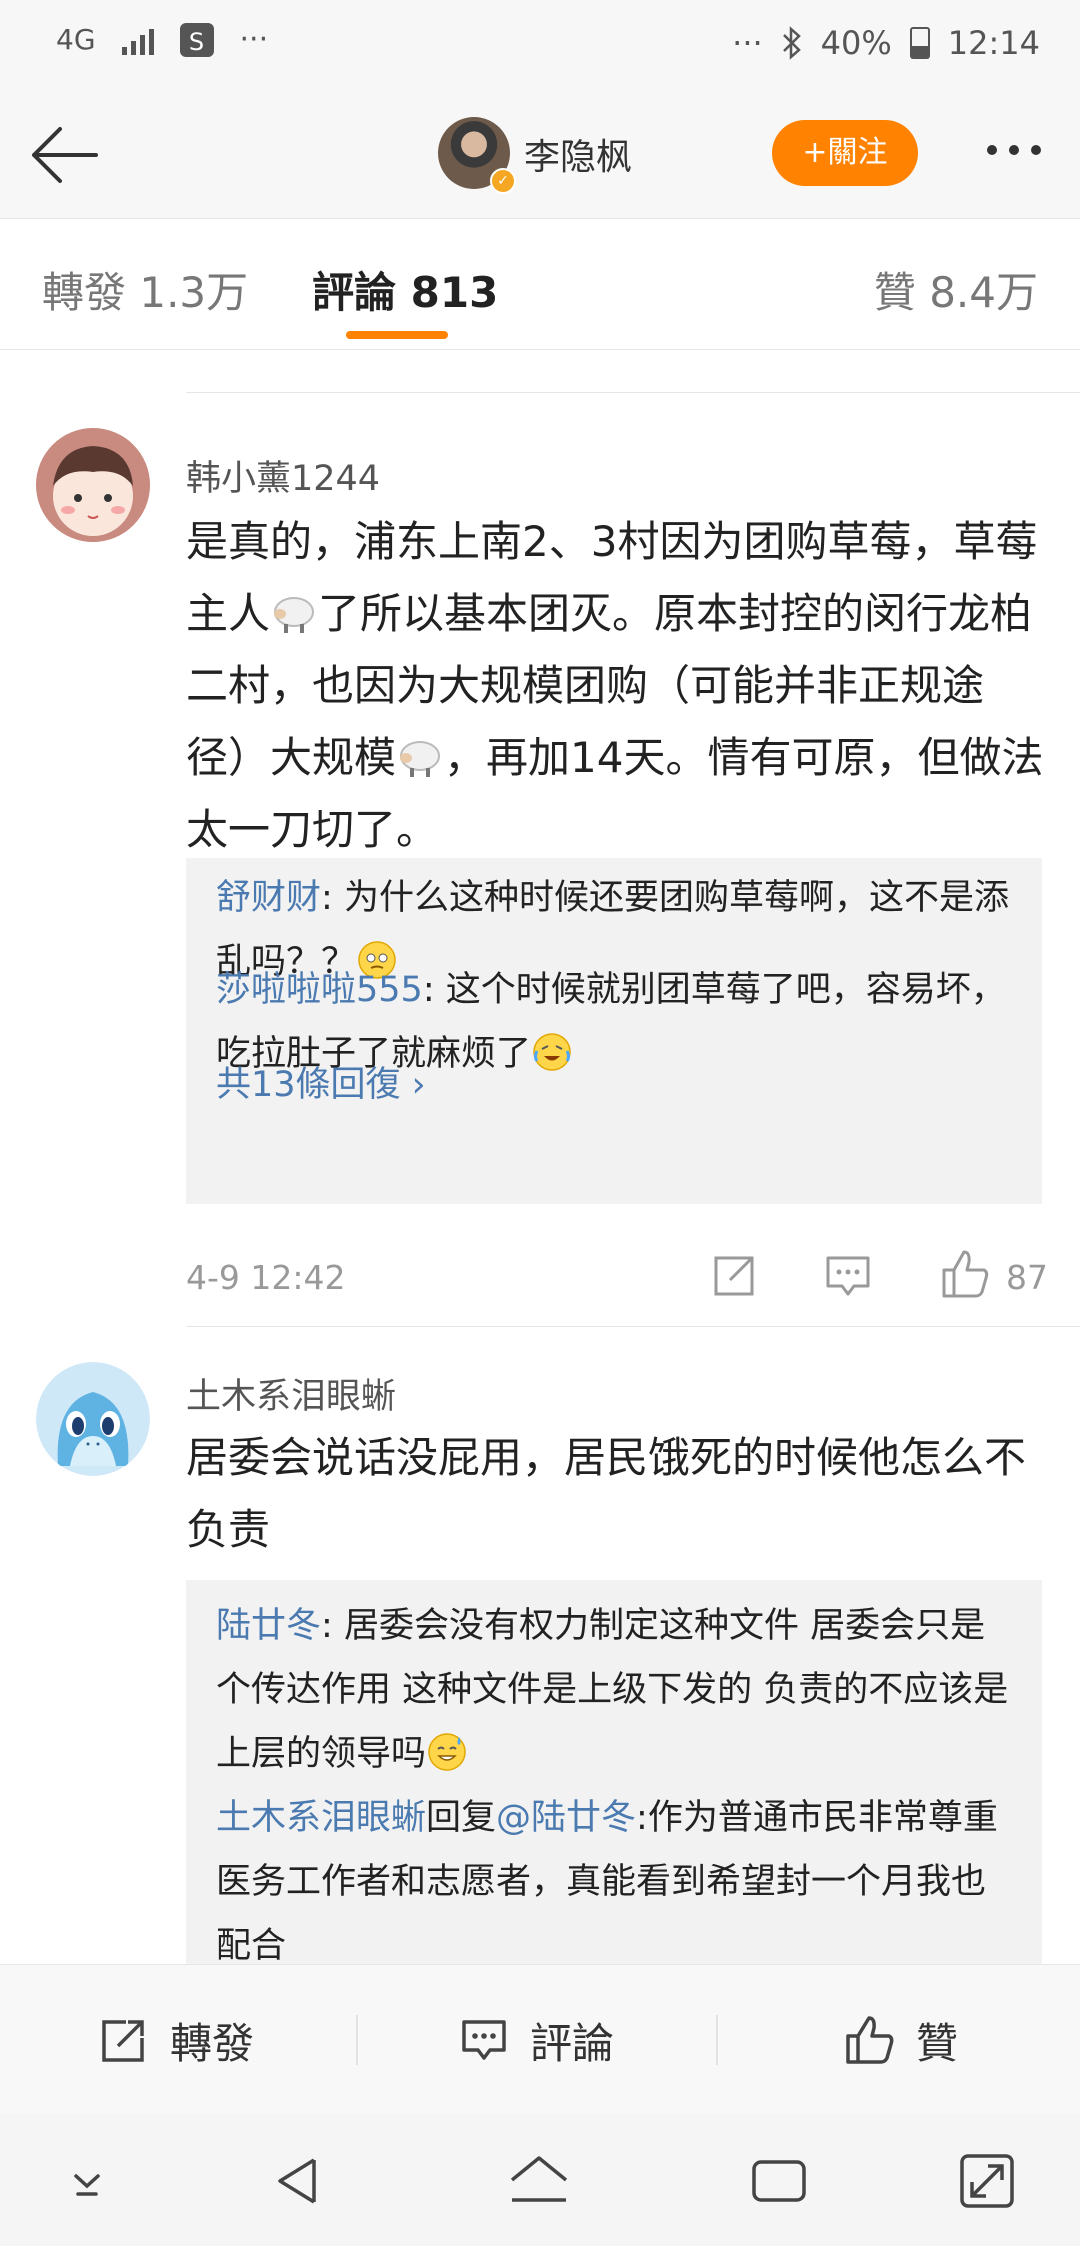  What do you see at coordinates (779, 2181) in the screenshot?
I see `nav-recents-icon` at bounding box center [779, 2181].